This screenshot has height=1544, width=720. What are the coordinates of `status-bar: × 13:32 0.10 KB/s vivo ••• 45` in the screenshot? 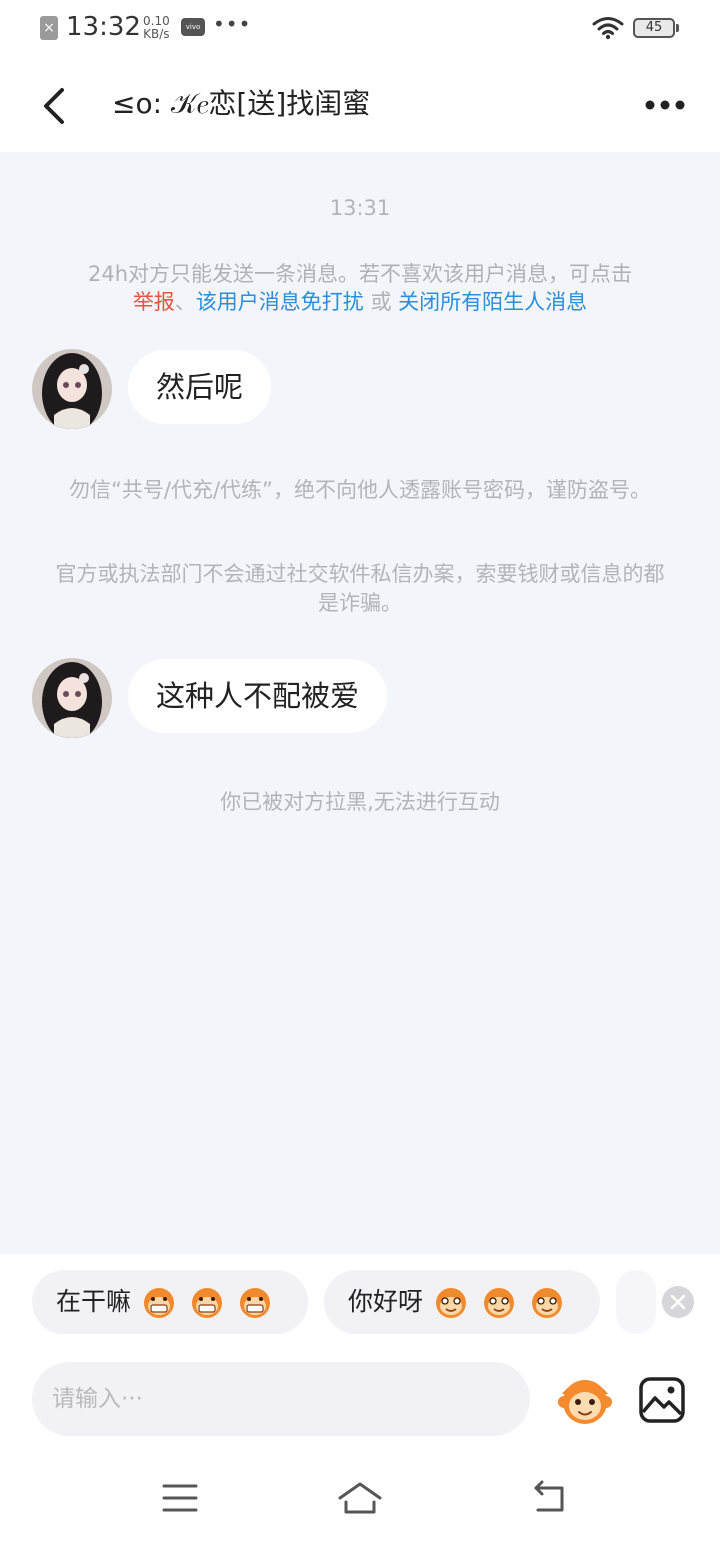 It's located at (360, 30).